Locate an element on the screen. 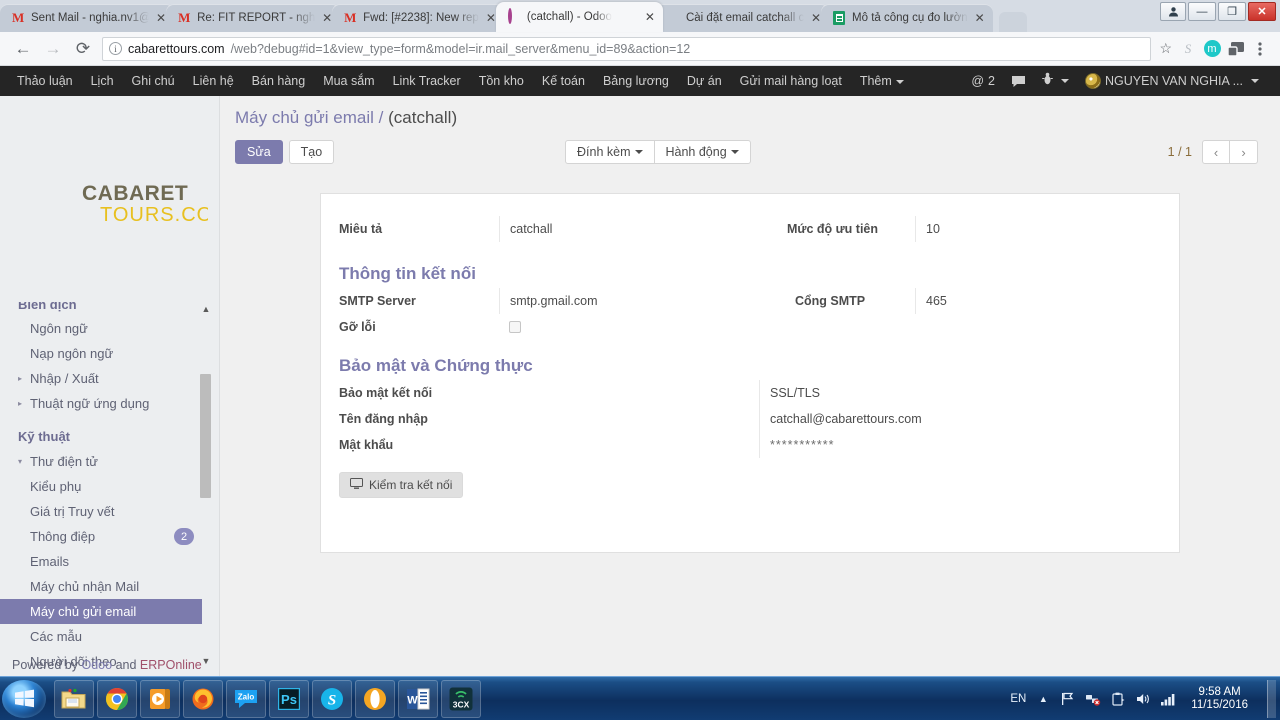  menu-item-link-tracker: Link Tracker is located at coordinates (427, 81).